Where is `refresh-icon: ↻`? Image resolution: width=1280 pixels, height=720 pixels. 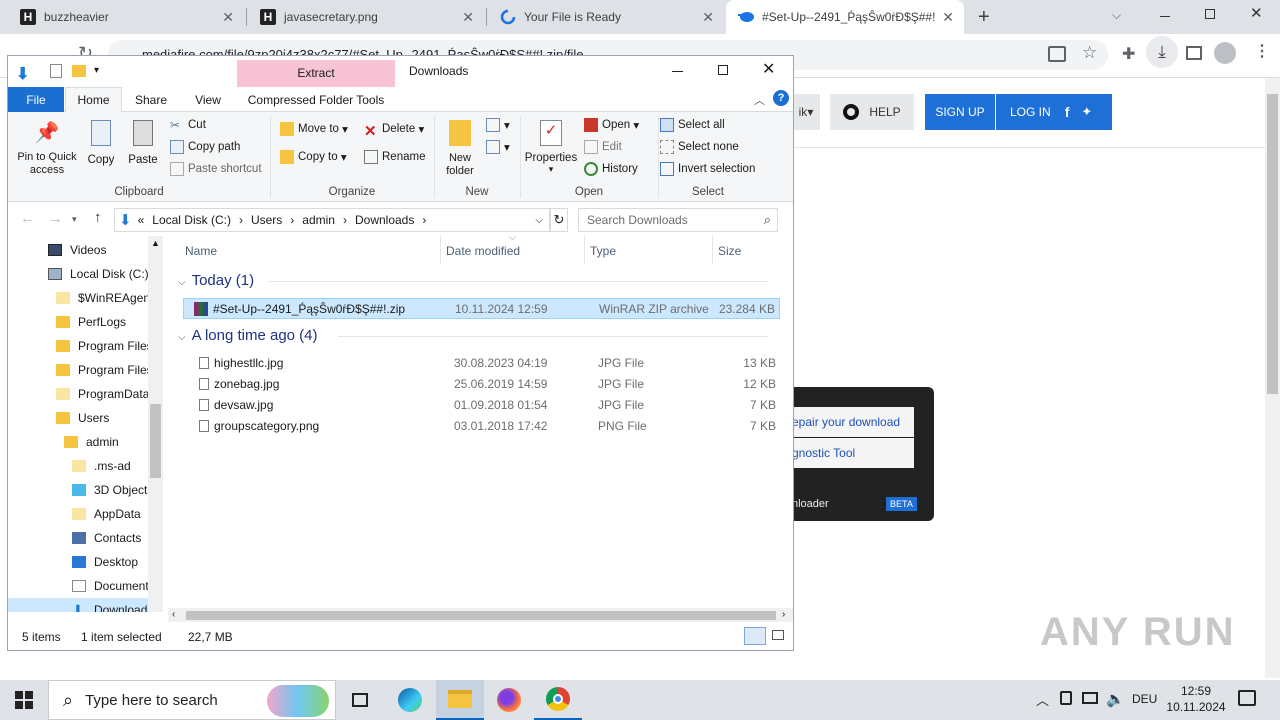 refresh-icon: ↻ is located at coordinates (559, 220).